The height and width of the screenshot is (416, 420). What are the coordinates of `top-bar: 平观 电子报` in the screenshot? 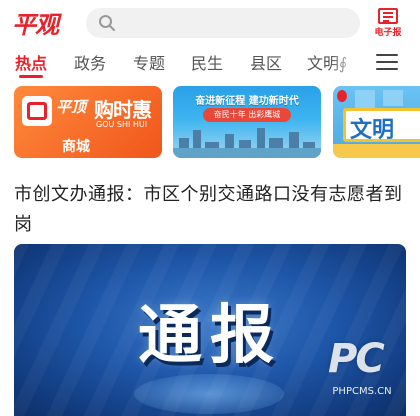 It's located at (210, 22).